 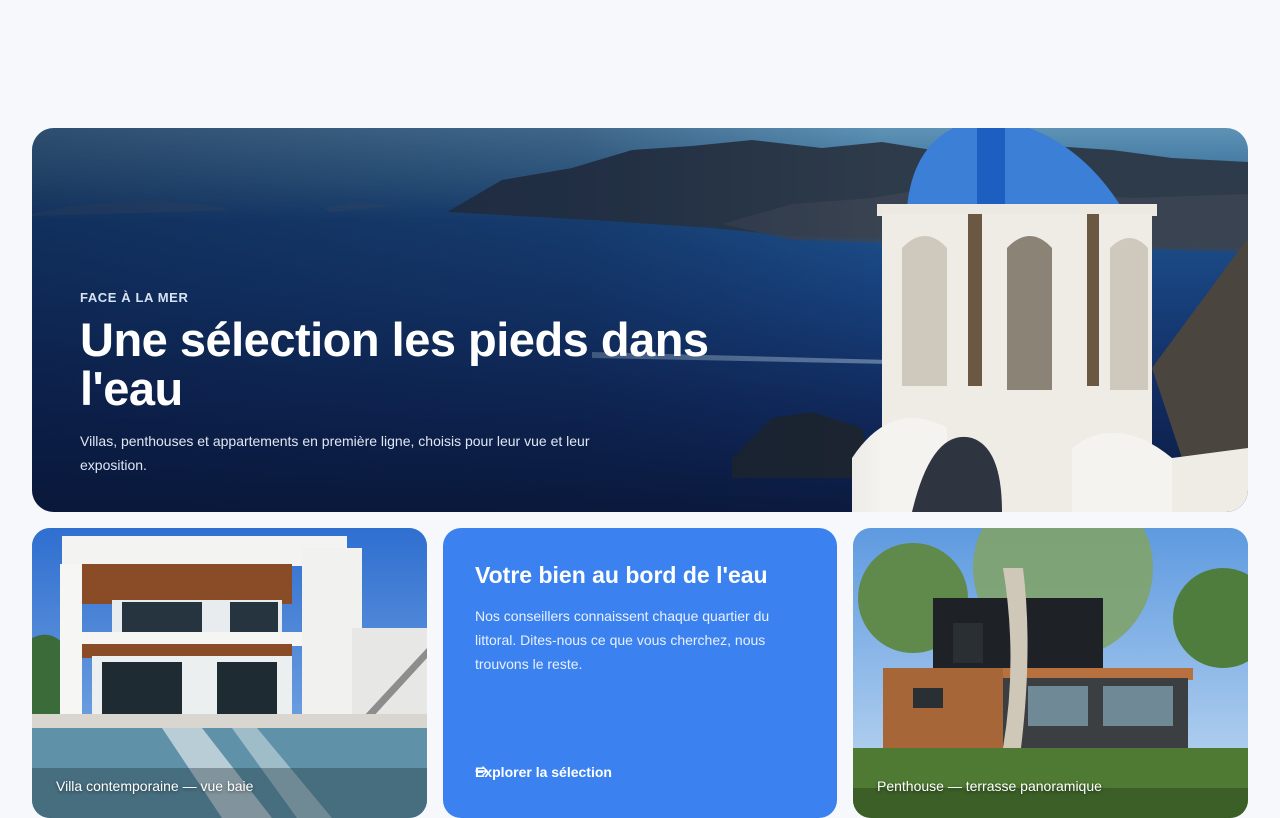 I want to click on hero-title: Une sélection les pieds dans l'eau, so click(x=394, y=364).